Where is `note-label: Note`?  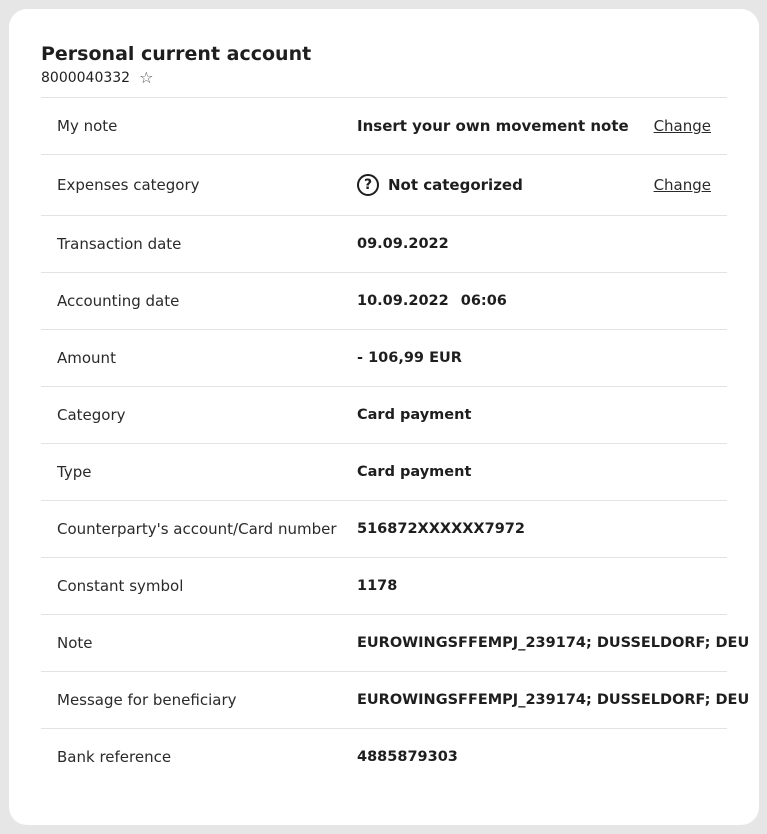
note-label: Note is located at coordinates (75, 643).